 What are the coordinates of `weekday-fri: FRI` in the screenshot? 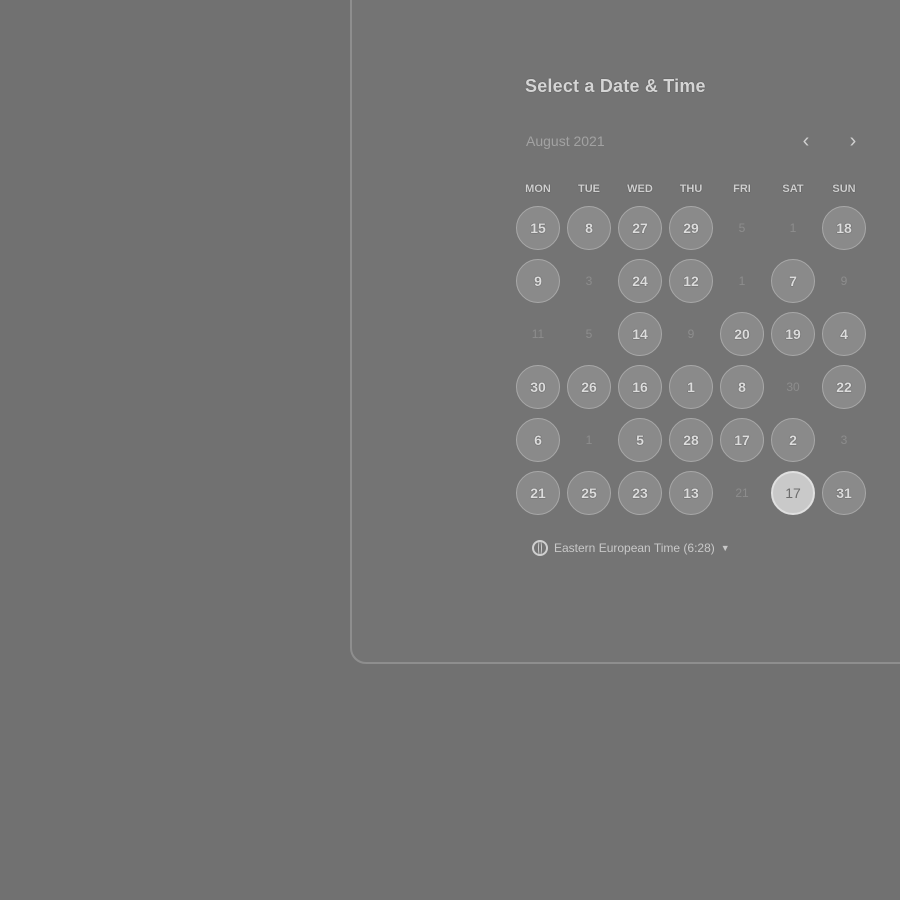 It's located at (742, 189).